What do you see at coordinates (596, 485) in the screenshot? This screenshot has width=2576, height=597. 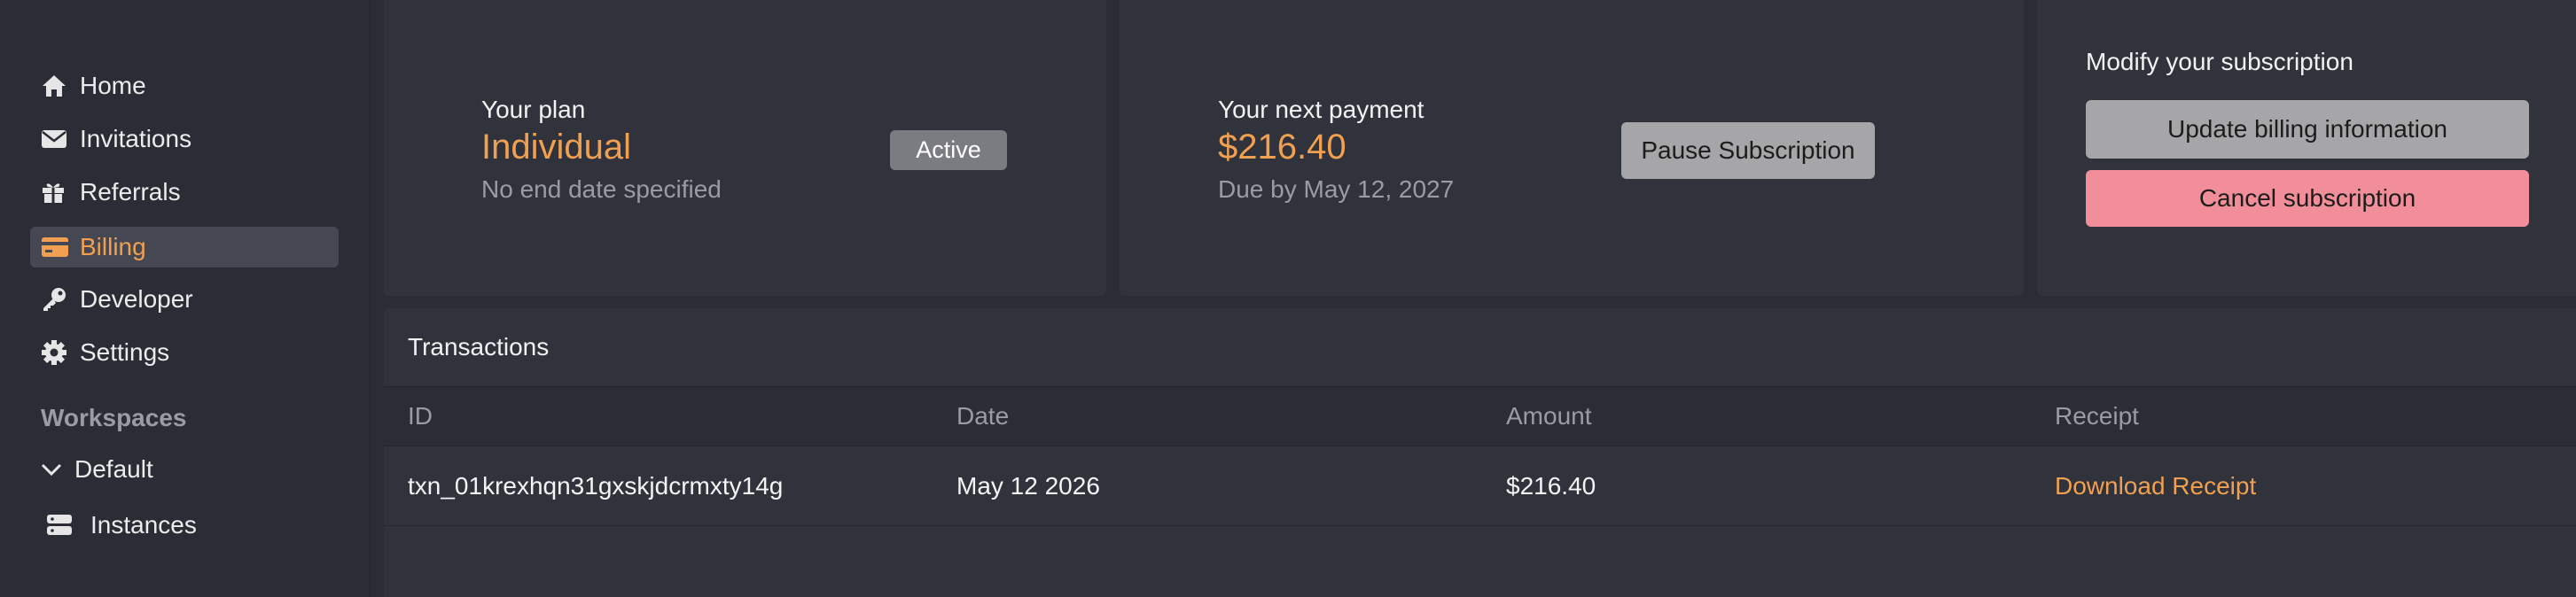 I see `transaction-id: txn_01krexhqn31gxskjdcrmxty14g` at bounding box center [596, 485].